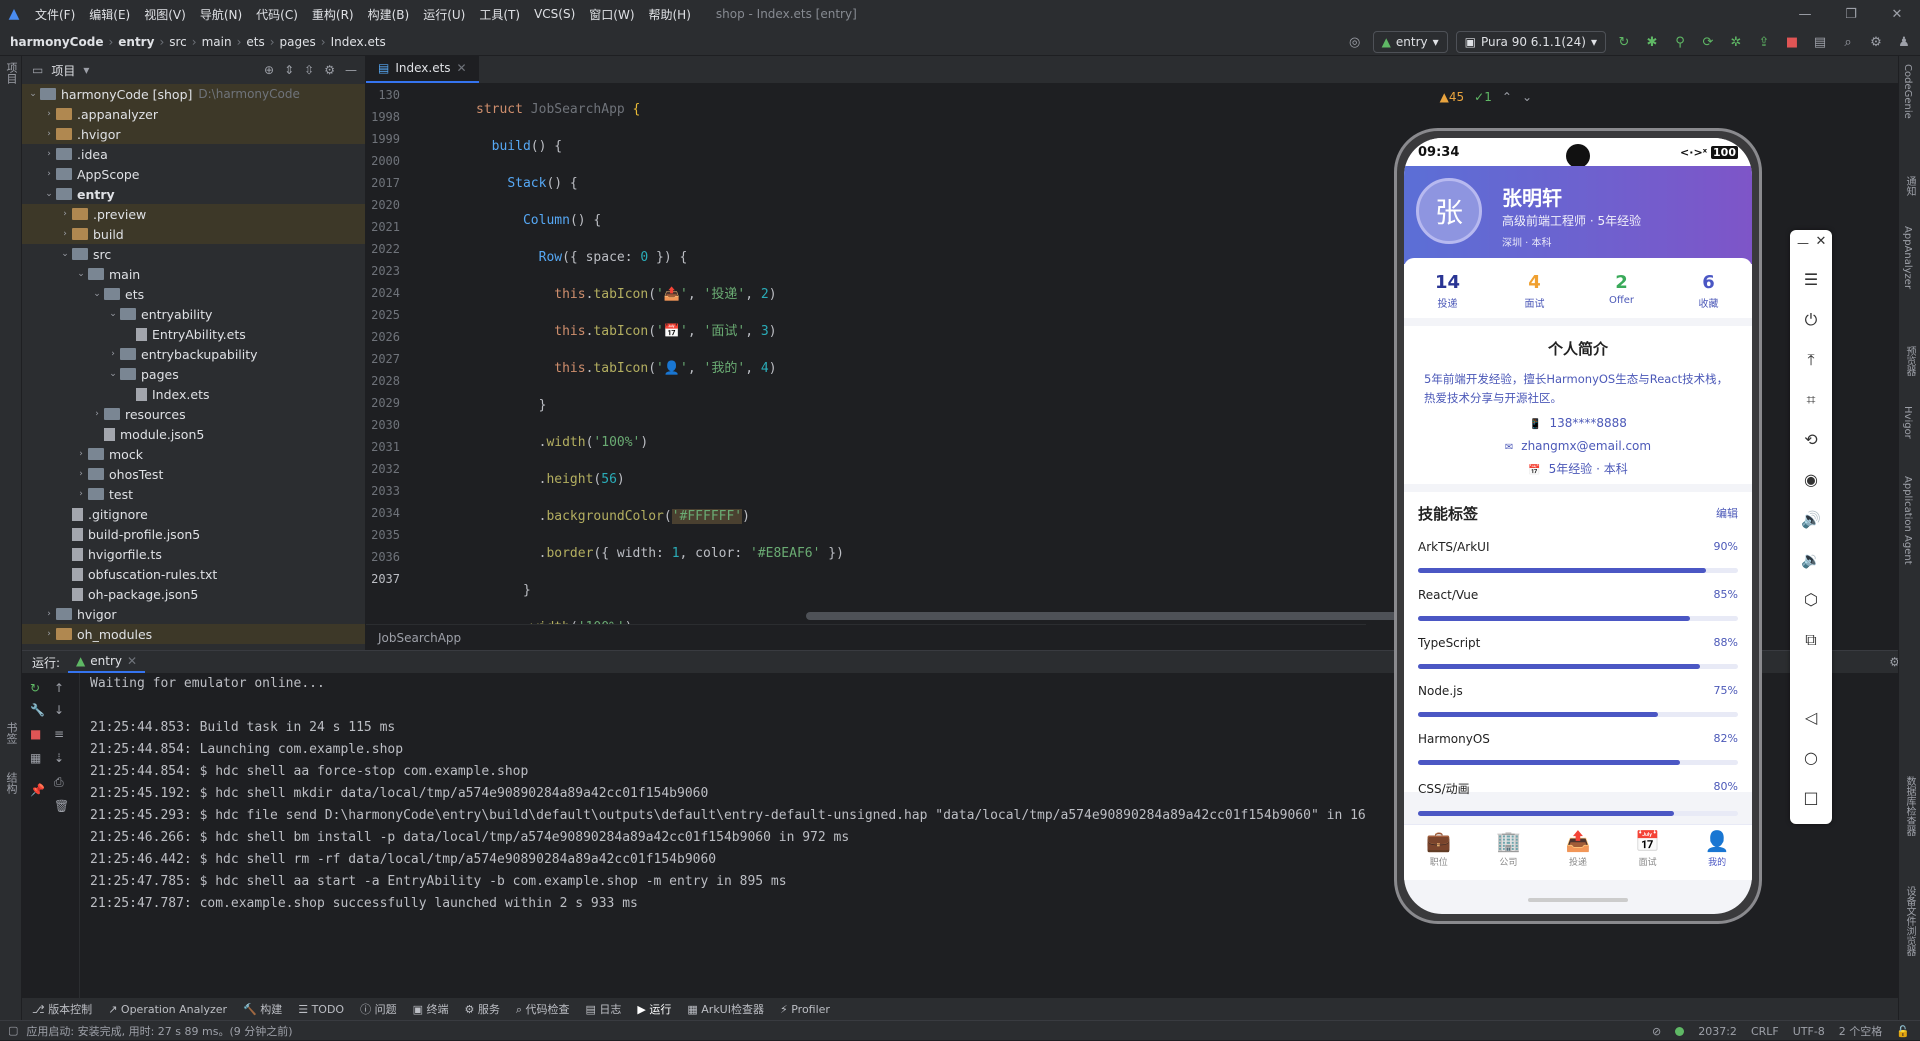  I want to click on bottom-tool-tab: ▣ 终端, so click(431, 1009).